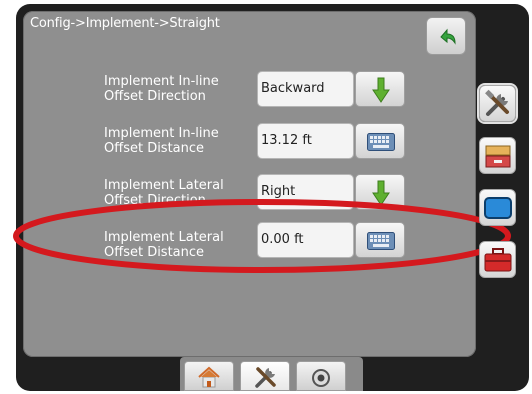 The image size is (532, 394). I want to click on console-icon, so click(498, 156).